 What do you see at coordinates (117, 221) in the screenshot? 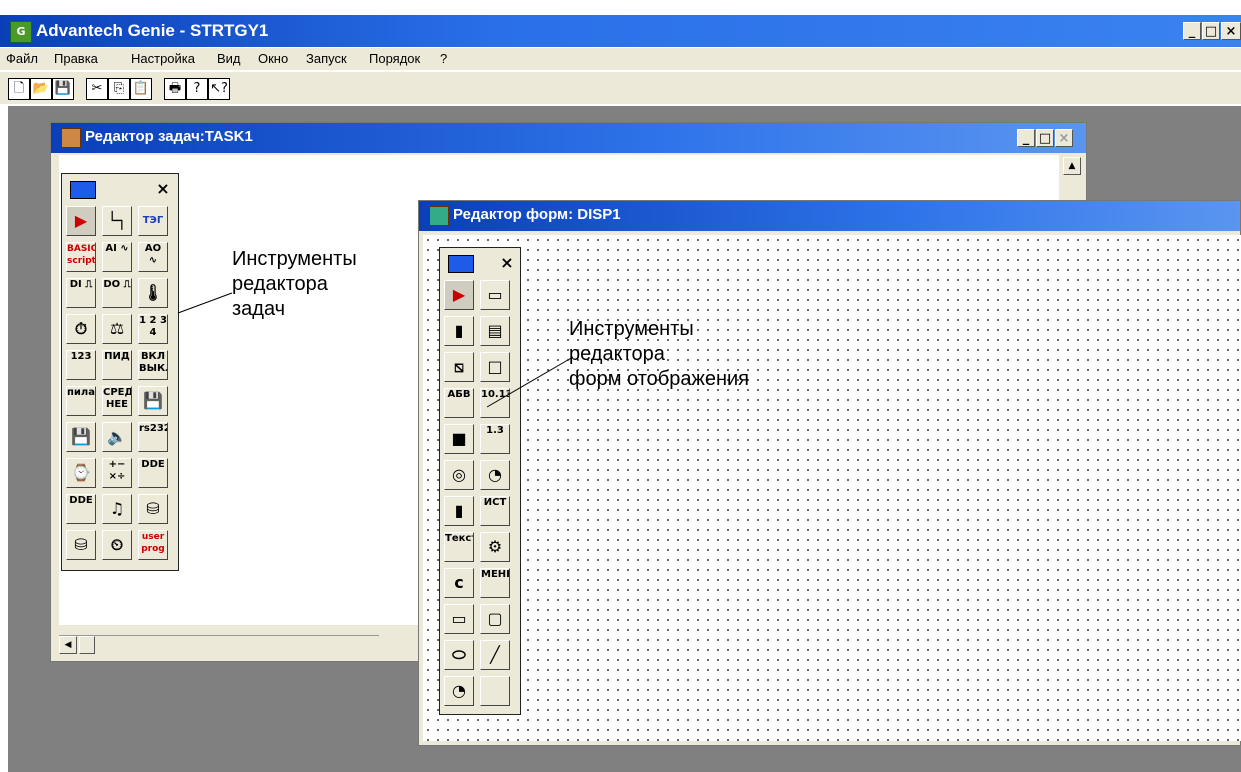
I see `task-tool-r1c2: └┐` at bounding box center [117, 221].